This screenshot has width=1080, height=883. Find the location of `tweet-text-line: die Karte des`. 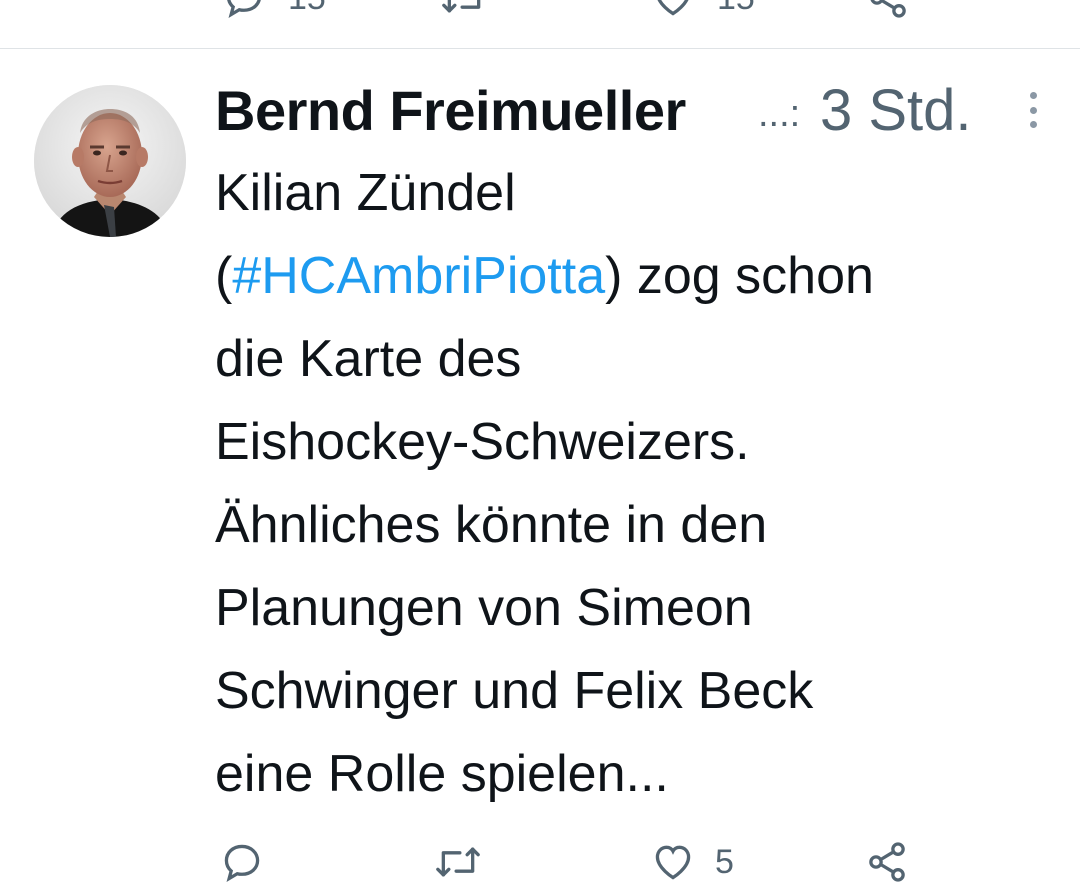

tweet-text-line: die Karte des is located at coordinates (368, 359).